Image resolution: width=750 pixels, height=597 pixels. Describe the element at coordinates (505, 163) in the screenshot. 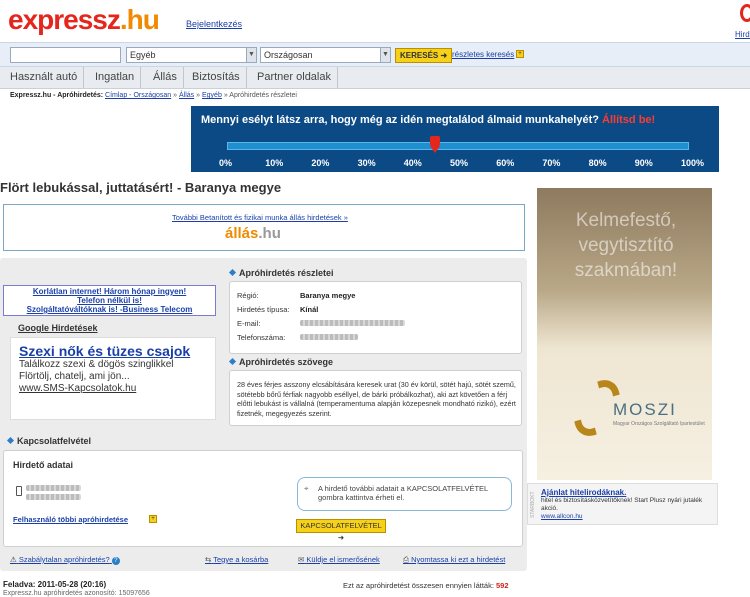

I see `percent-tick: 60%` at that location.